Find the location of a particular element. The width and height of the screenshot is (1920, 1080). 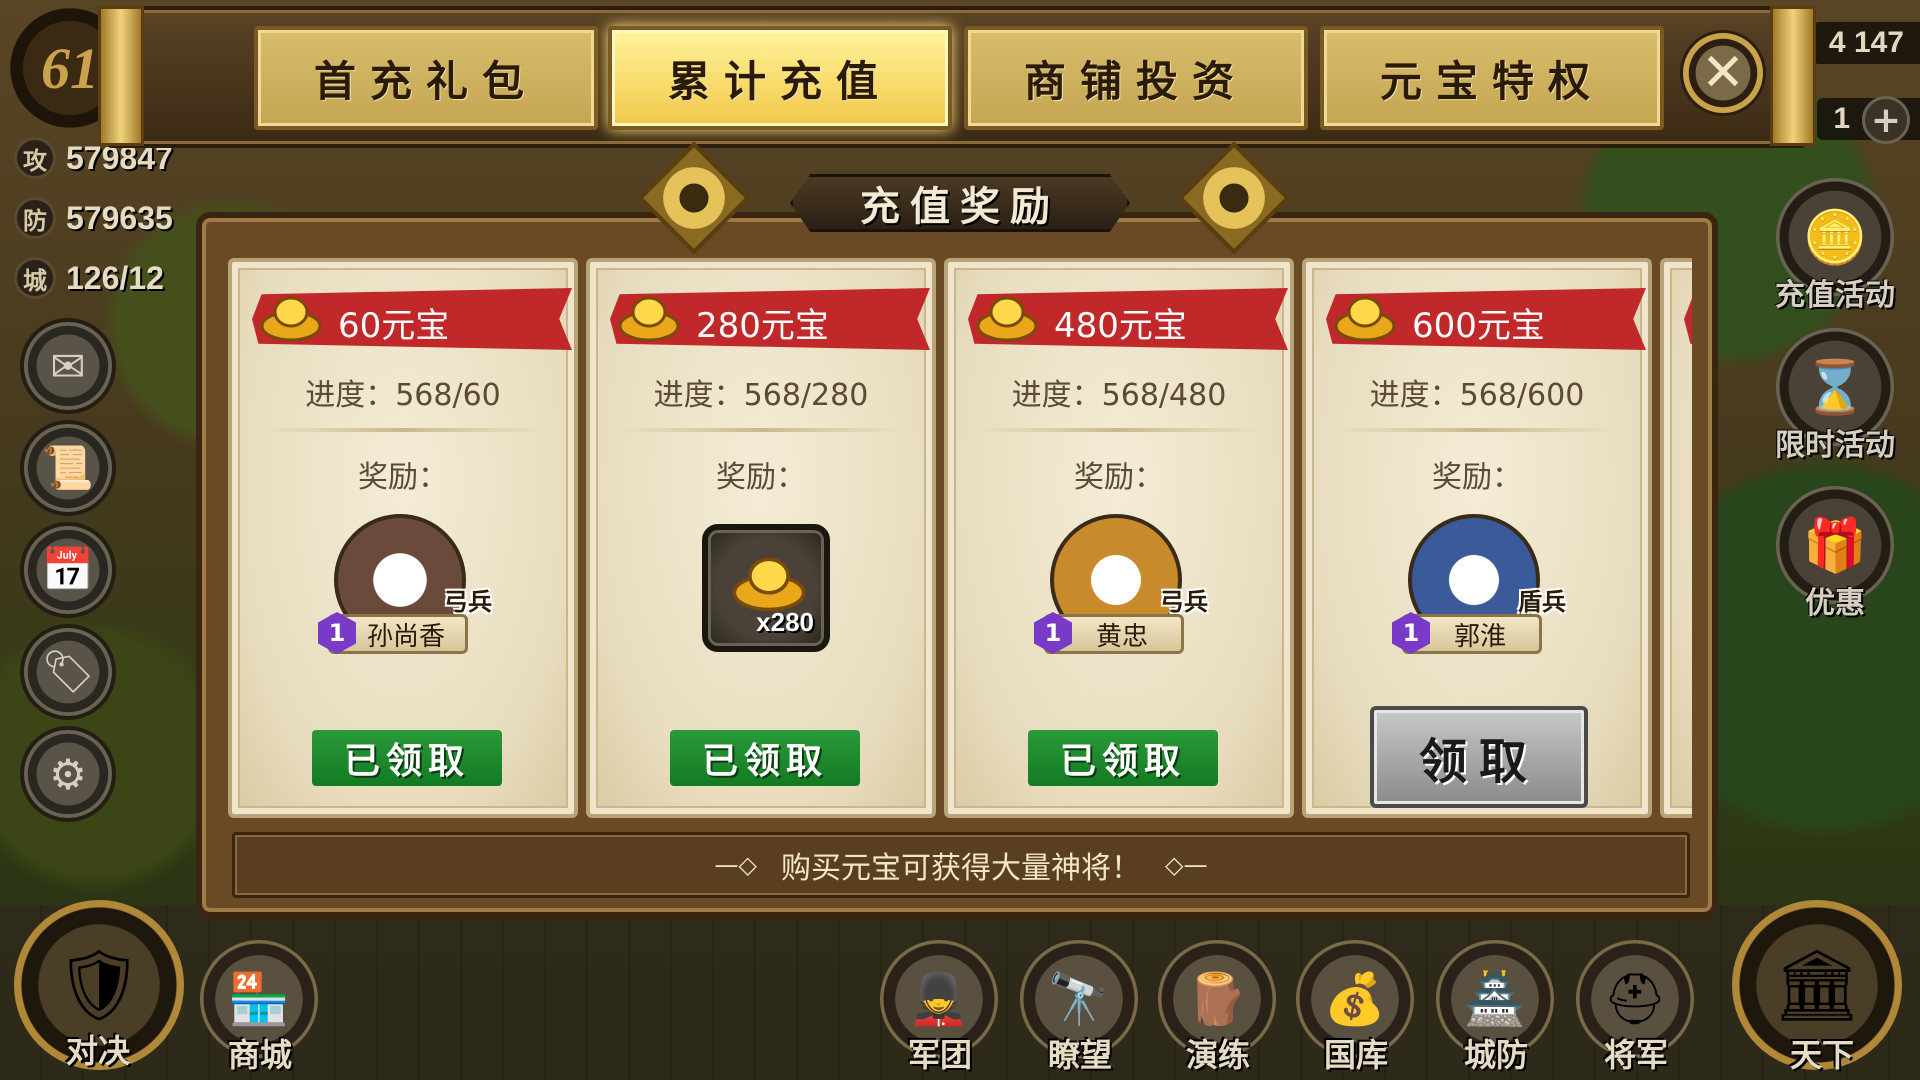

calendar-icon: 📅 is located at coordinates (68, 569).